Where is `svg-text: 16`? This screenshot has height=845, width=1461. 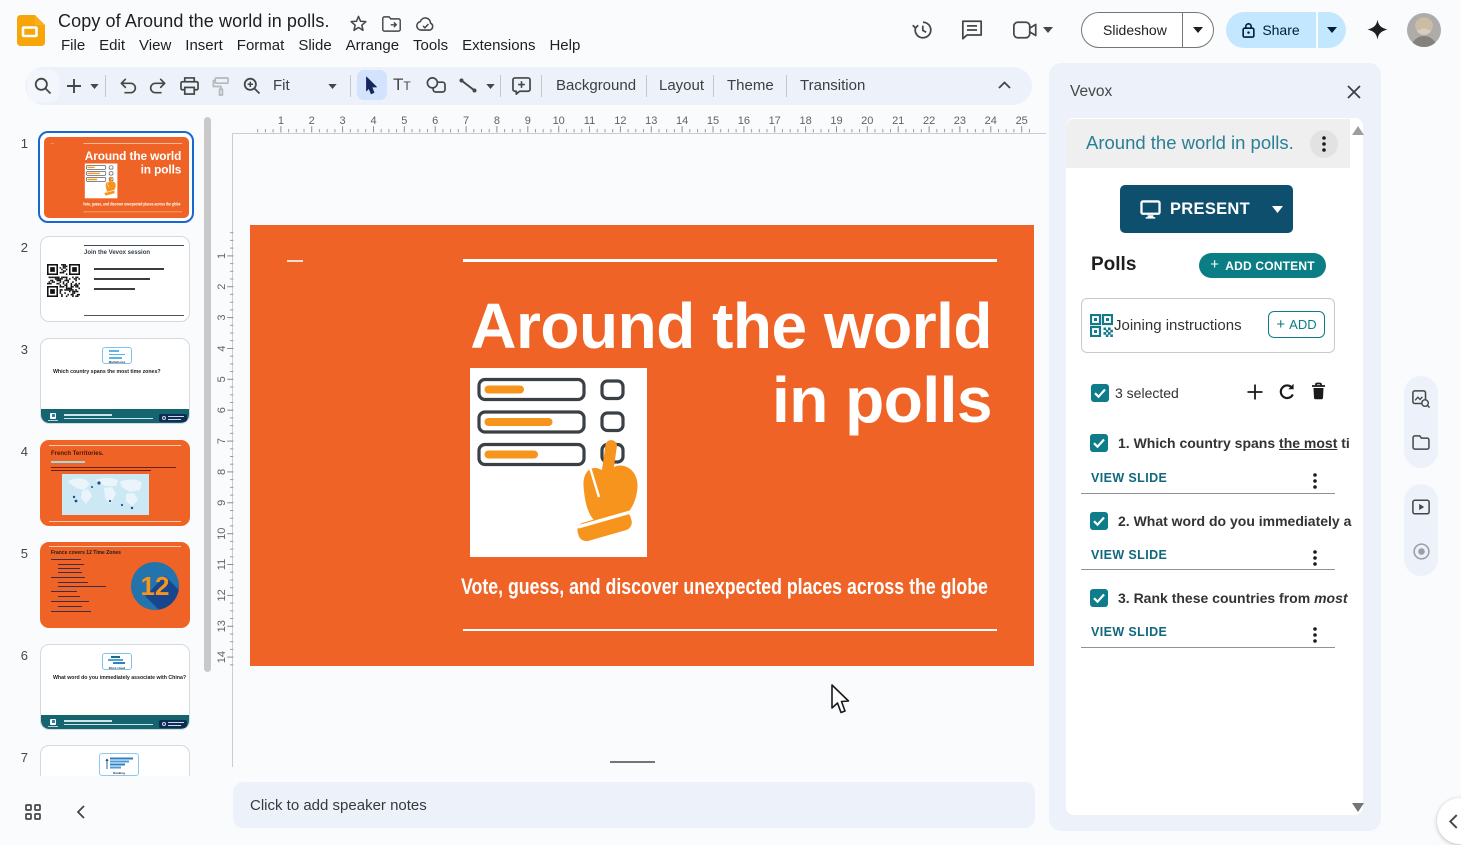 svg-text: 16 is located at coordinates (744, 121).